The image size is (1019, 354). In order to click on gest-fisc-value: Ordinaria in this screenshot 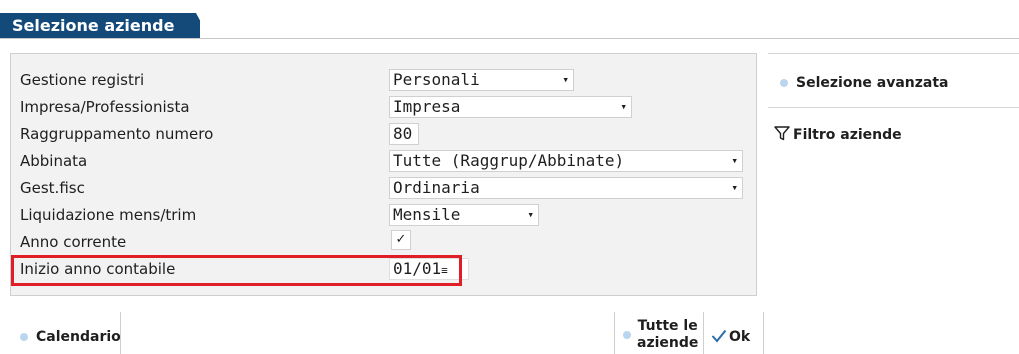, I will do `click(436, 187)`.